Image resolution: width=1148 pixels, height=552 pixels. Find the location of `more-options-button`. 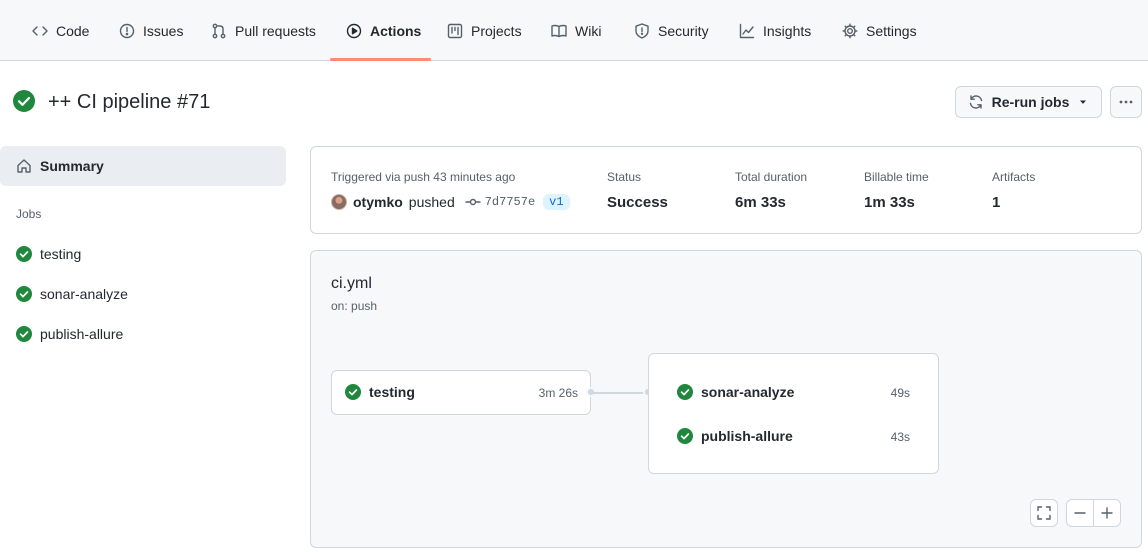

more-options-button is located at coordinates (1126, 102).